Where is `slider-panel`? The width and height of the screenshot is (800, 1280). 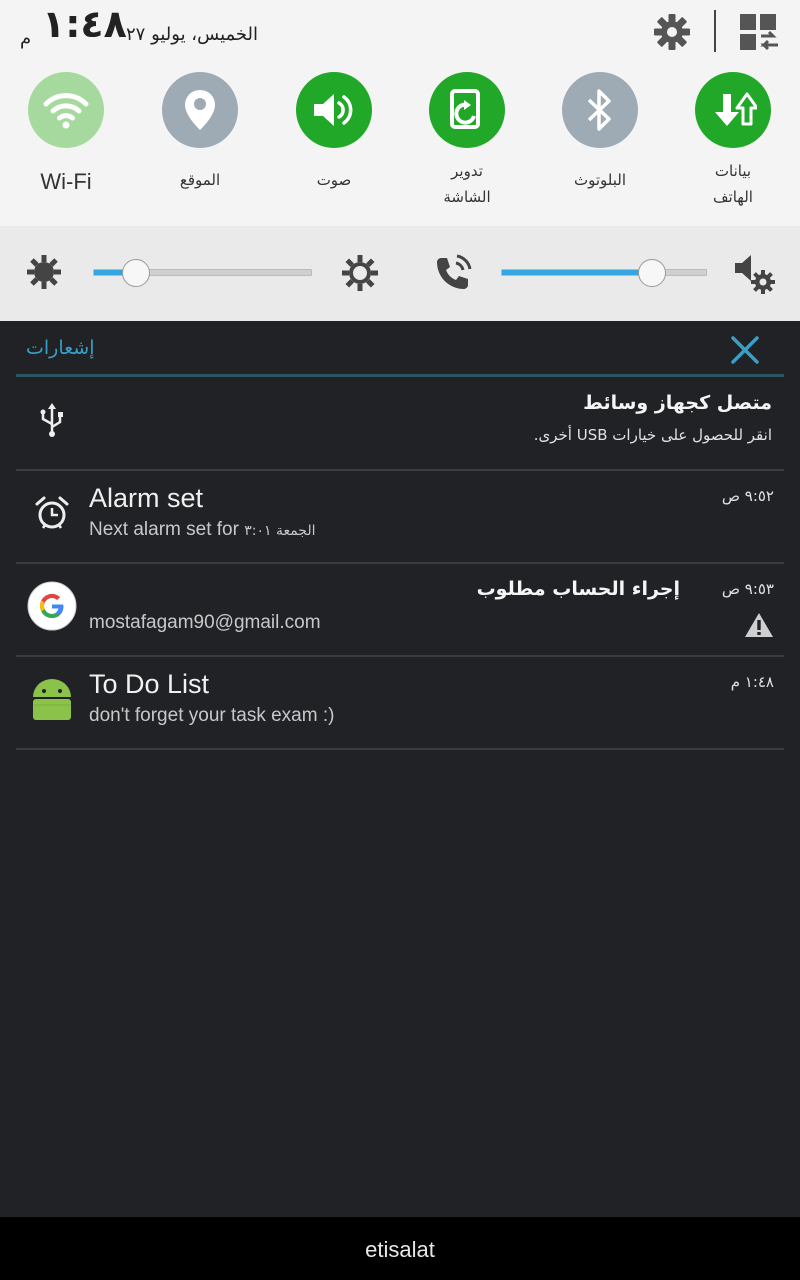 slider-panel is located at coordinates (400, 273).